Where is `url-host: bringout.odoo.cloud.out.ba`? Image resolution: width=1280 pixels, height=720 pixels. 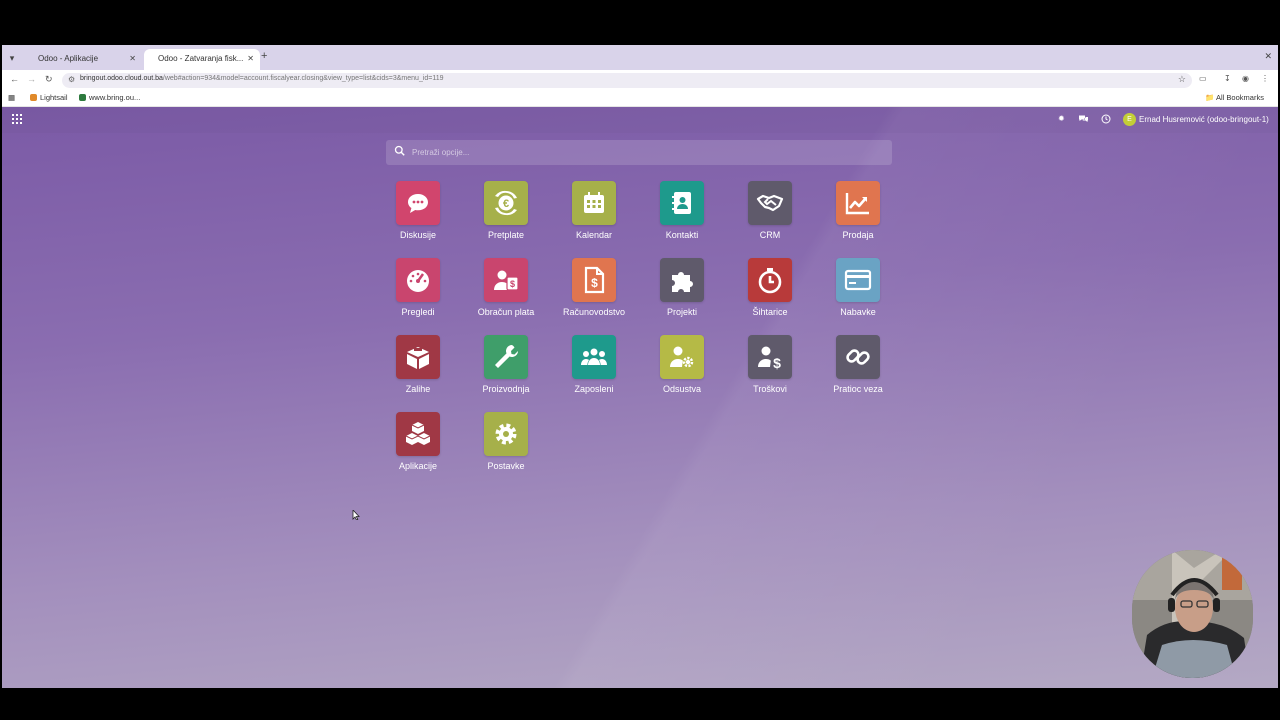
url-host: bringout.odoo.cloud.out.ba is located at coordinates (121, 78).